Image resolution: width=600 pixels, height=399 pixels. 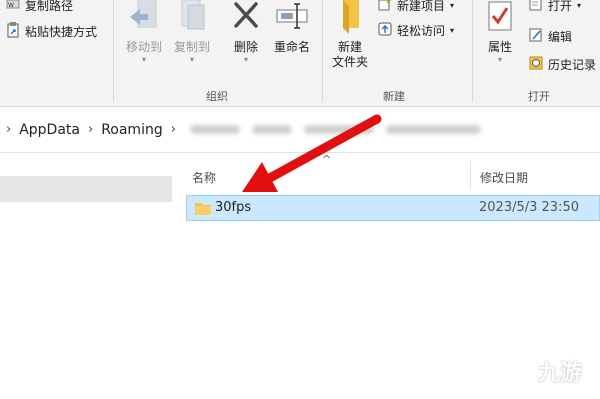 What do you see at coordinates (562, 64) in the screenshot?
I see `history-button: 历史记录` at bounding box center [562, 64].